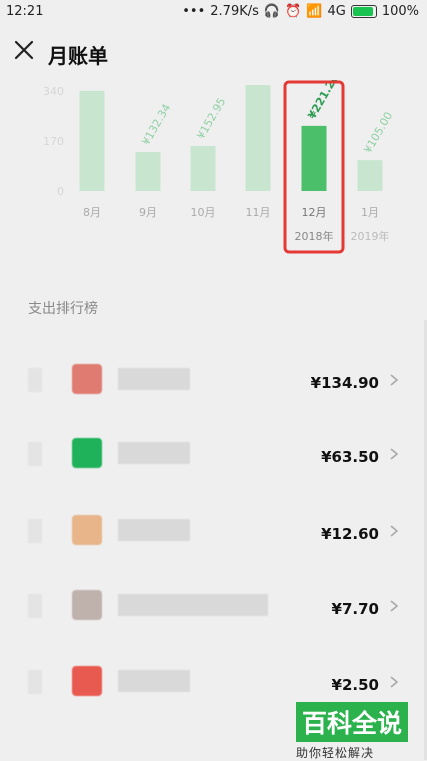 Image resolution: width=427 pixels, height=761 pixels. I want to click on network-type: 4G, so click(336, 11).